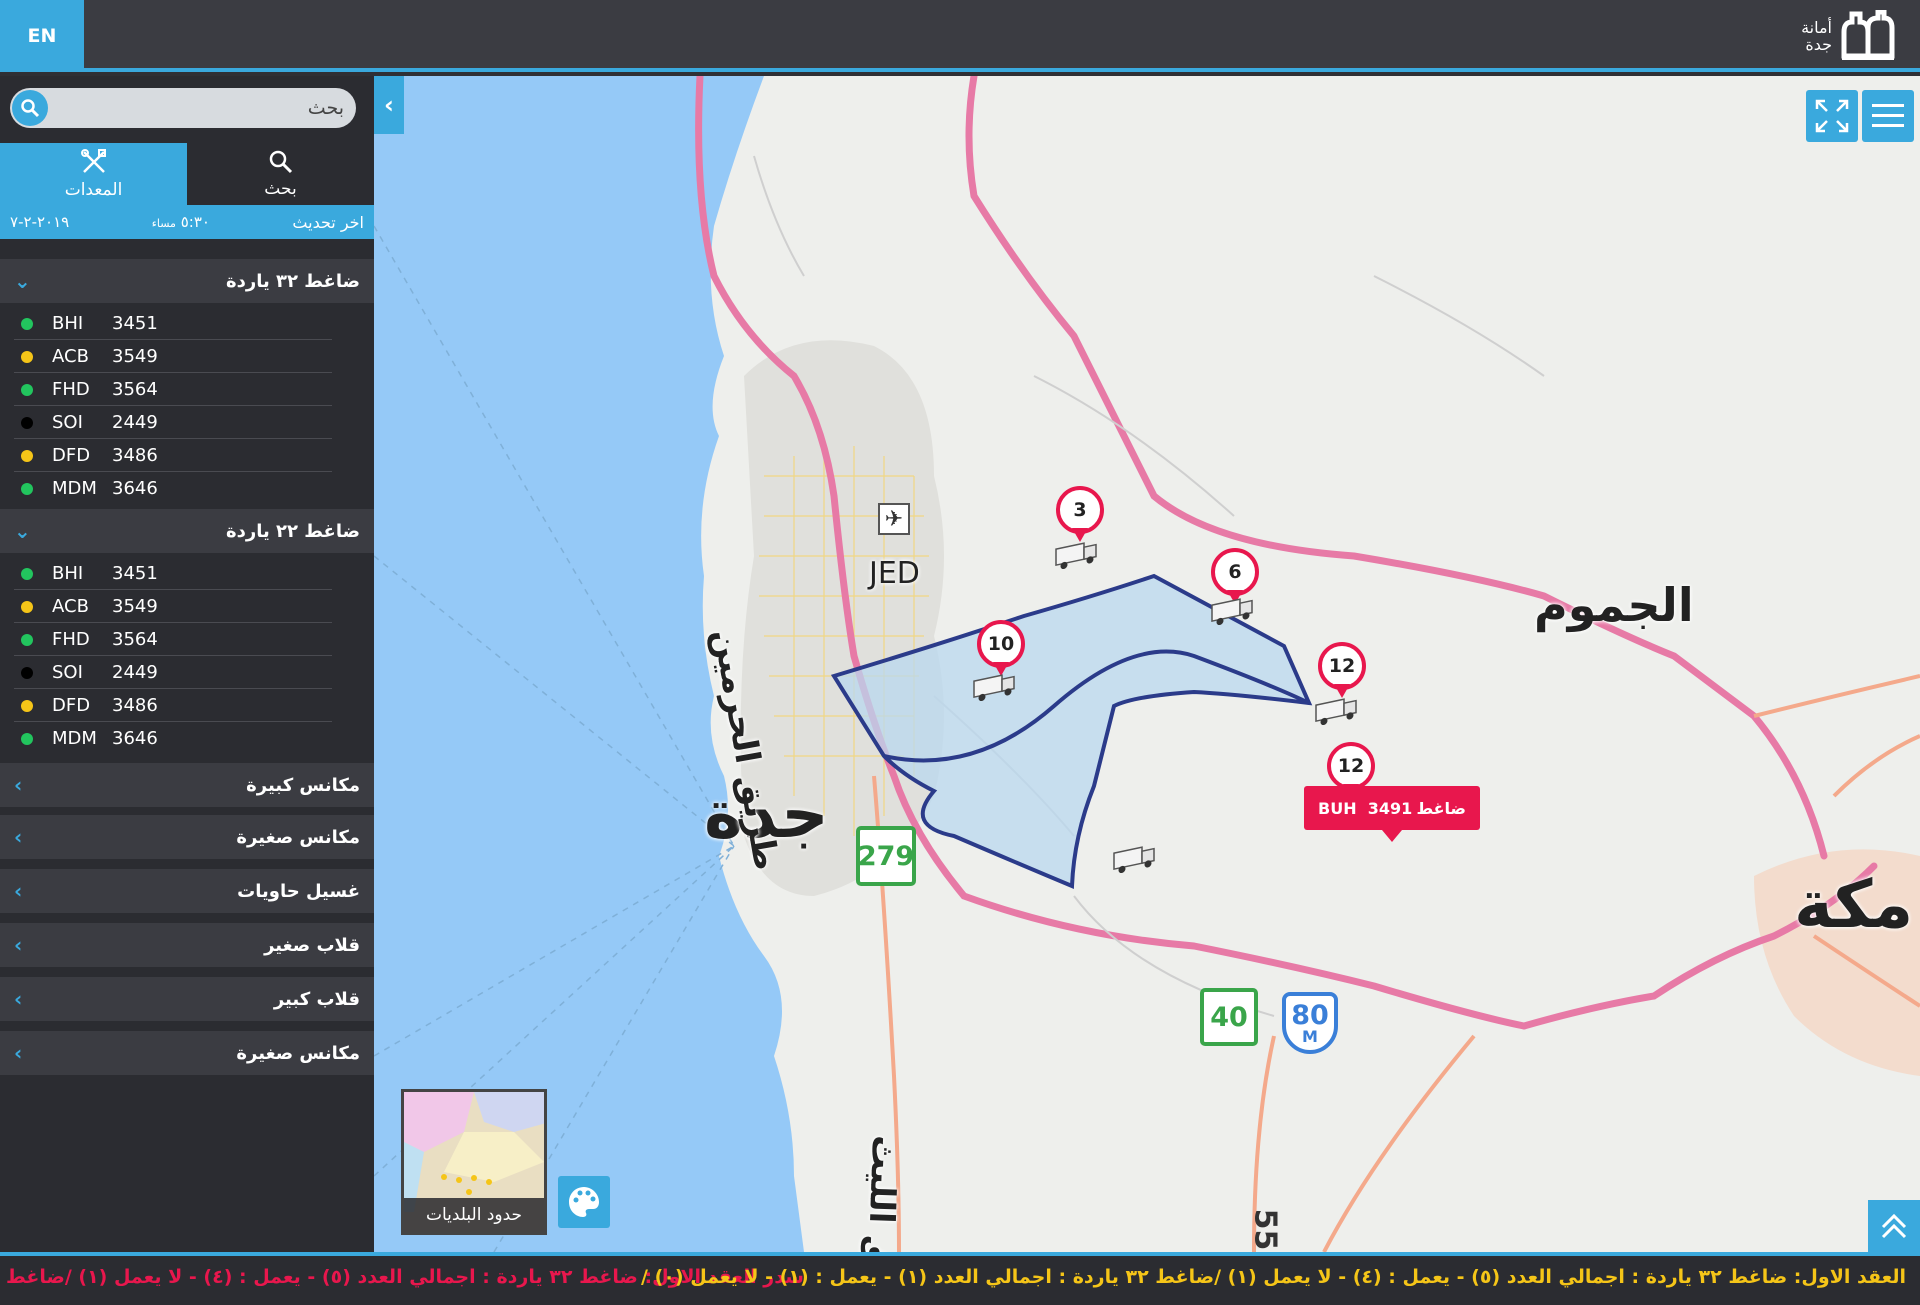 This screenshot has width=1920, height=1305. Describe the element at coordinates (135, 323) in the screenshot. I see `vehicle-number: 3451` at that location.